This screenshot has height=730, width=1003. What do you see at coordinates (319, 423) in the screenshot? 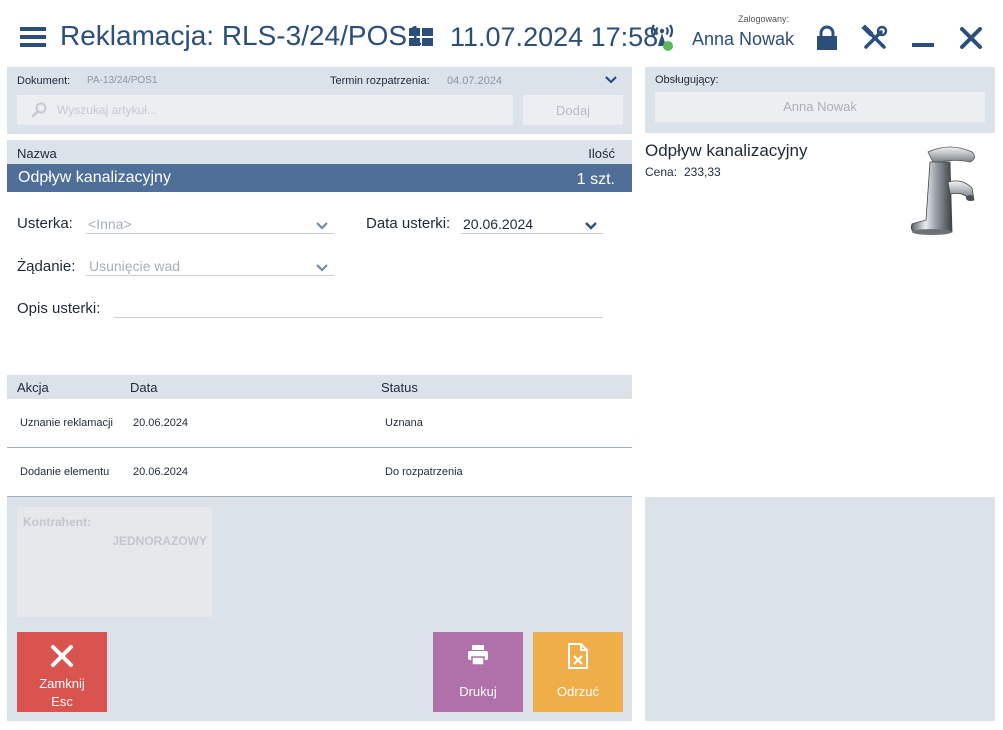
I see `actions-table-row: Uznanie reklamacji 20.06.2024 Uznana` at bounding box center [319, 423].